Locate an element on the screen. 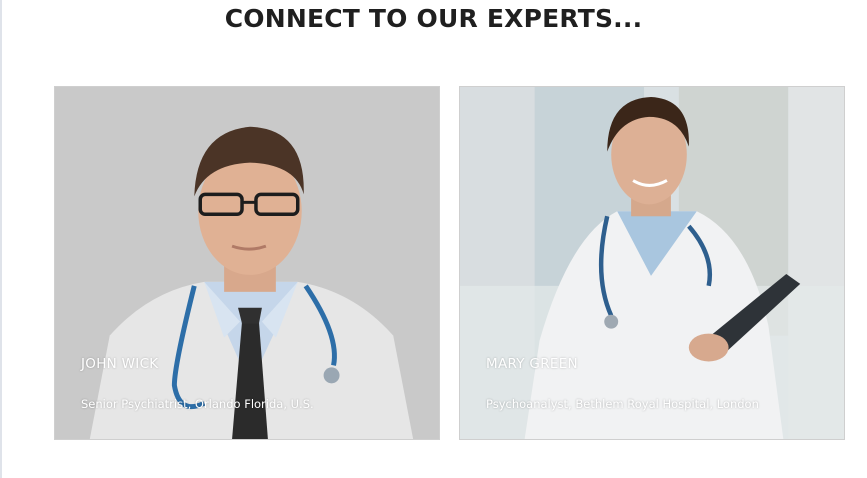  expert-name: JOHN WICK is located at coordinates (120, 364).